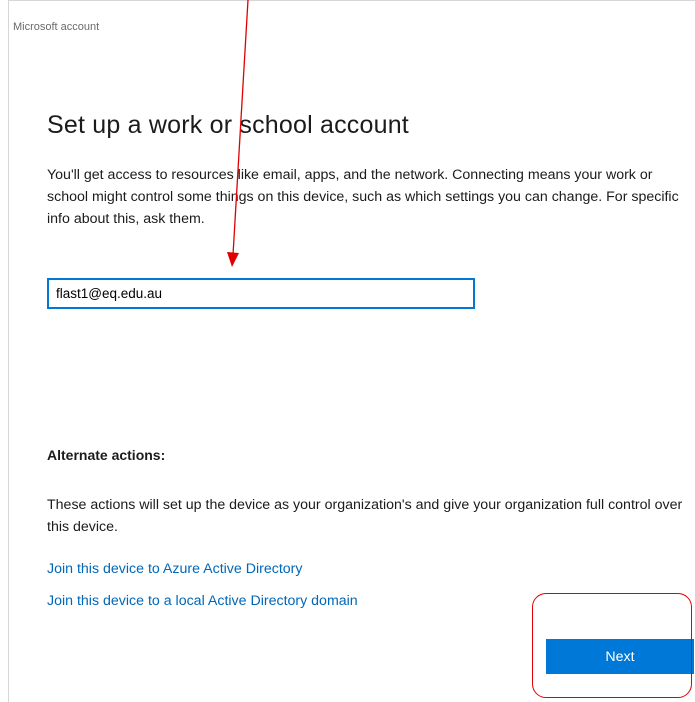 The width and height of the screenshot is (695, 702). Describe the element at coordinates (261, 293) in the screenshot. I see `email-field` at that location.